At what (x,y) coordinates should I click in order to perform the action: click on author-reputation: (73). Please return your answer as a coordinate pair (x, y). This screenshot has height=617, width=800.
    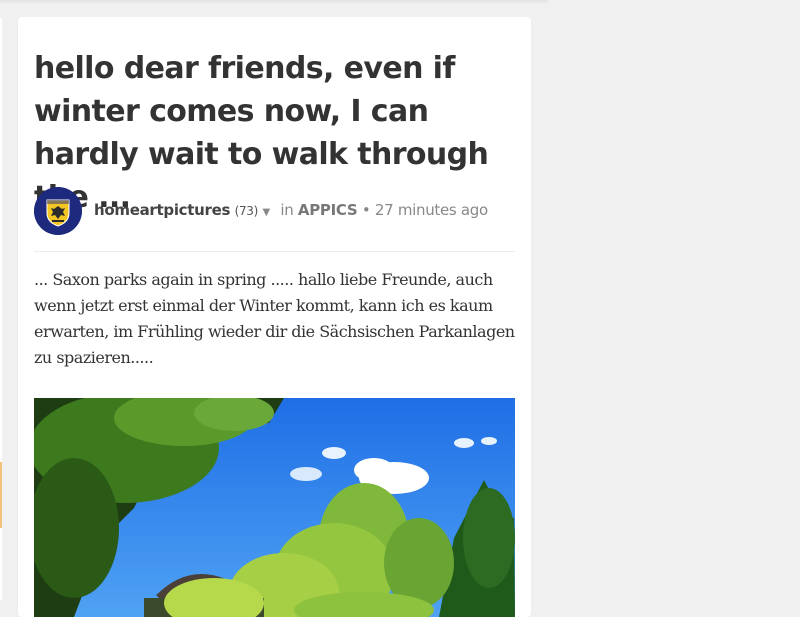
    Looking at the image, I should click on (246, 211).